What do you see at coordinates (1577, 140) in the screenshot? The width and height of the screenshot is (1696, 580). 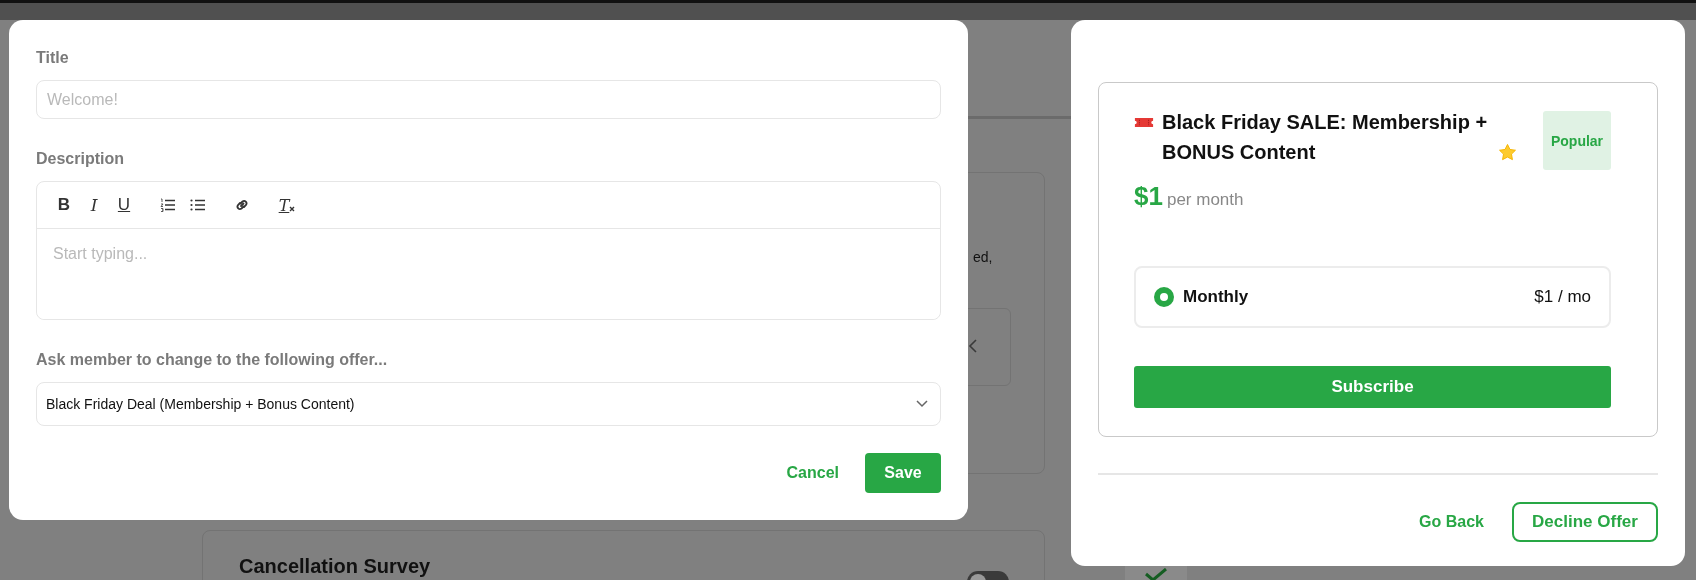 I see `popular-badge: Popular` at bounding box center [1577, 140].